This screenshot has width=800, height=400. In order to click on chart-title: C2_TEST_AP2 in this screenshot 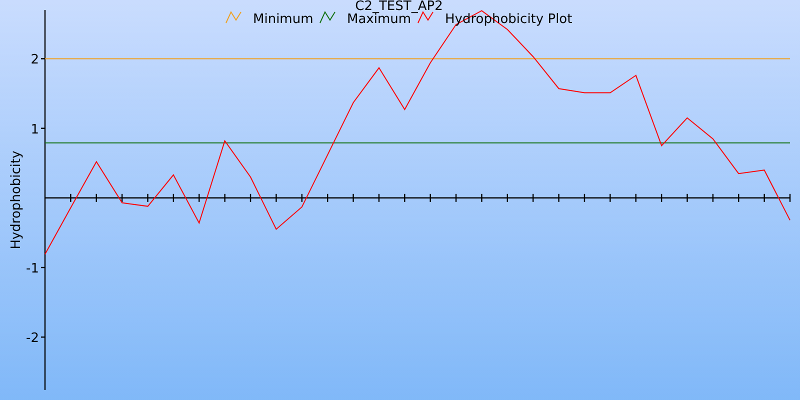, I will do `click(399, 7)`.